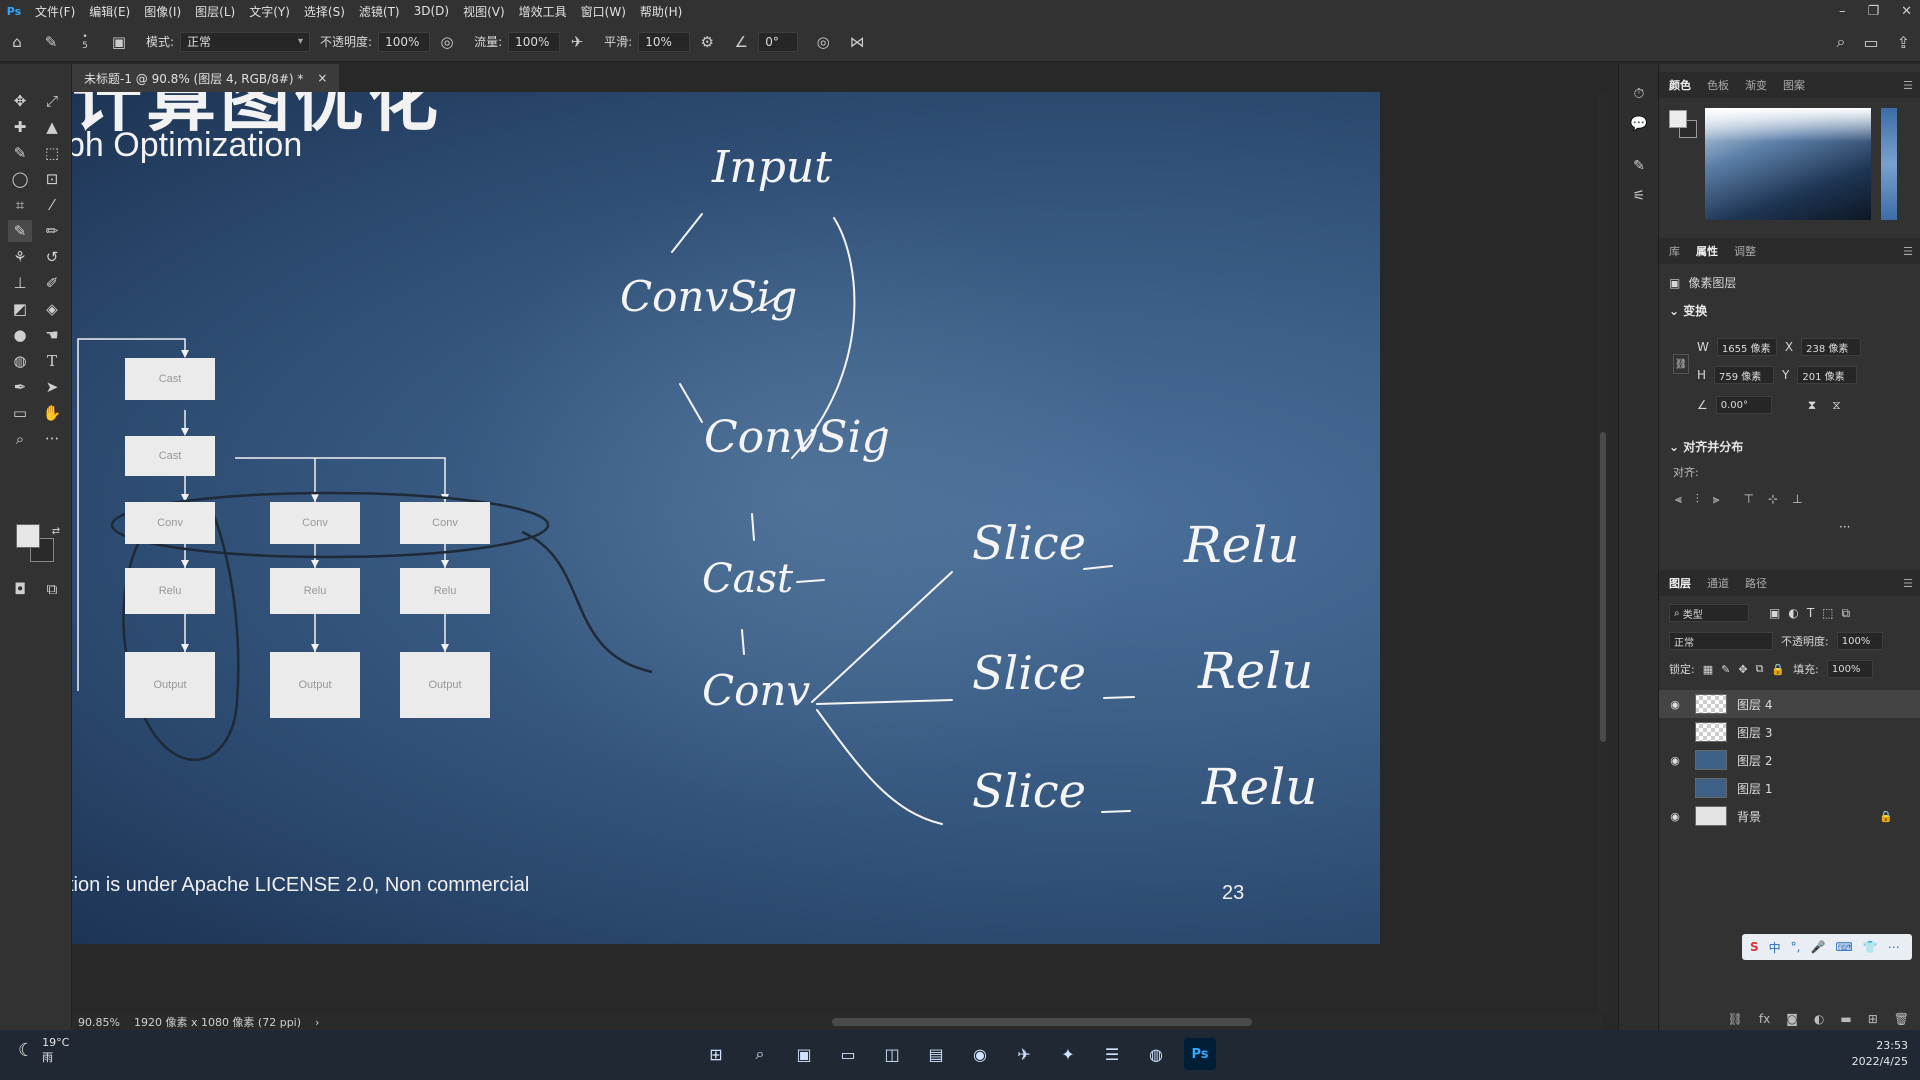  Describe the element at coordinates (404, 41) in the screenshot. I see `opacity-input: 100%` at that location.